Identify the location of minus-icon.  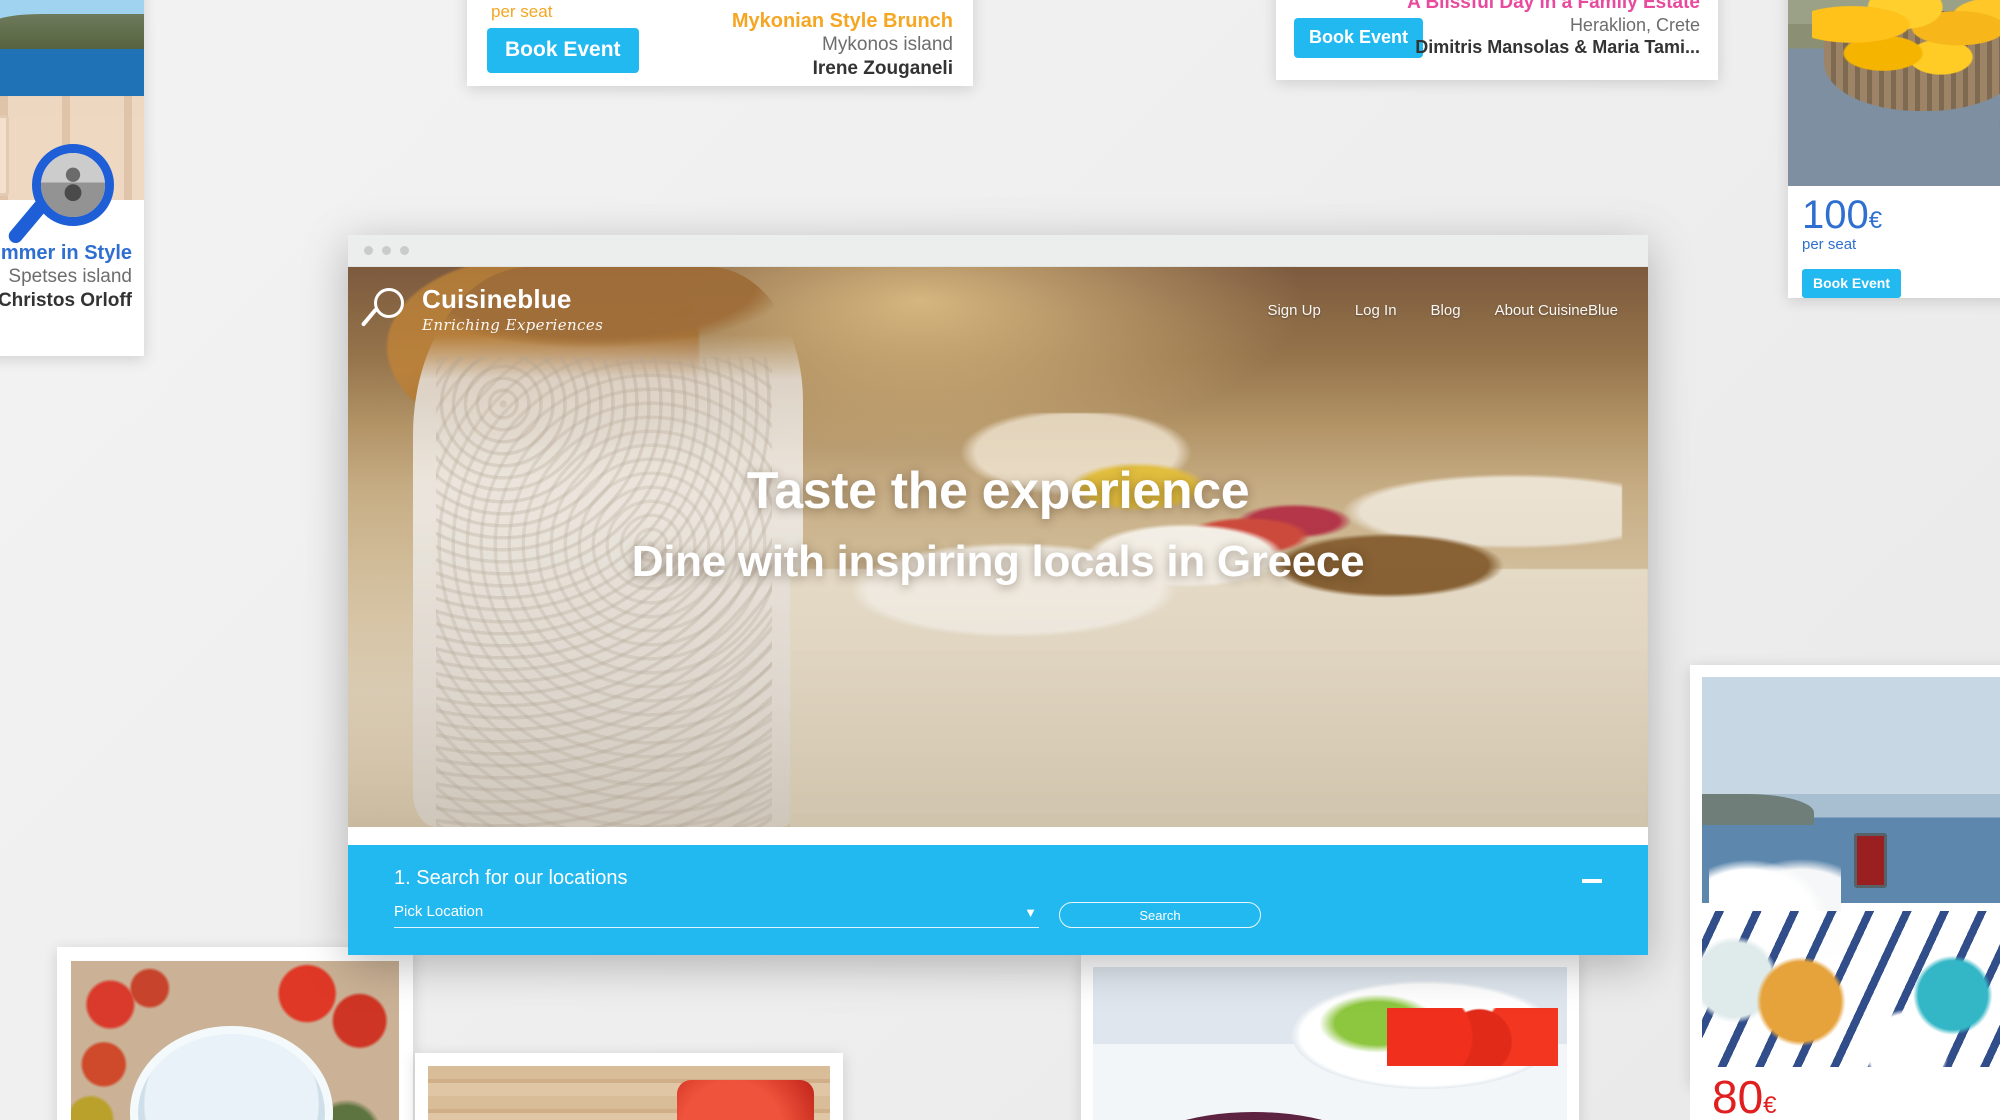
(1592, 881).